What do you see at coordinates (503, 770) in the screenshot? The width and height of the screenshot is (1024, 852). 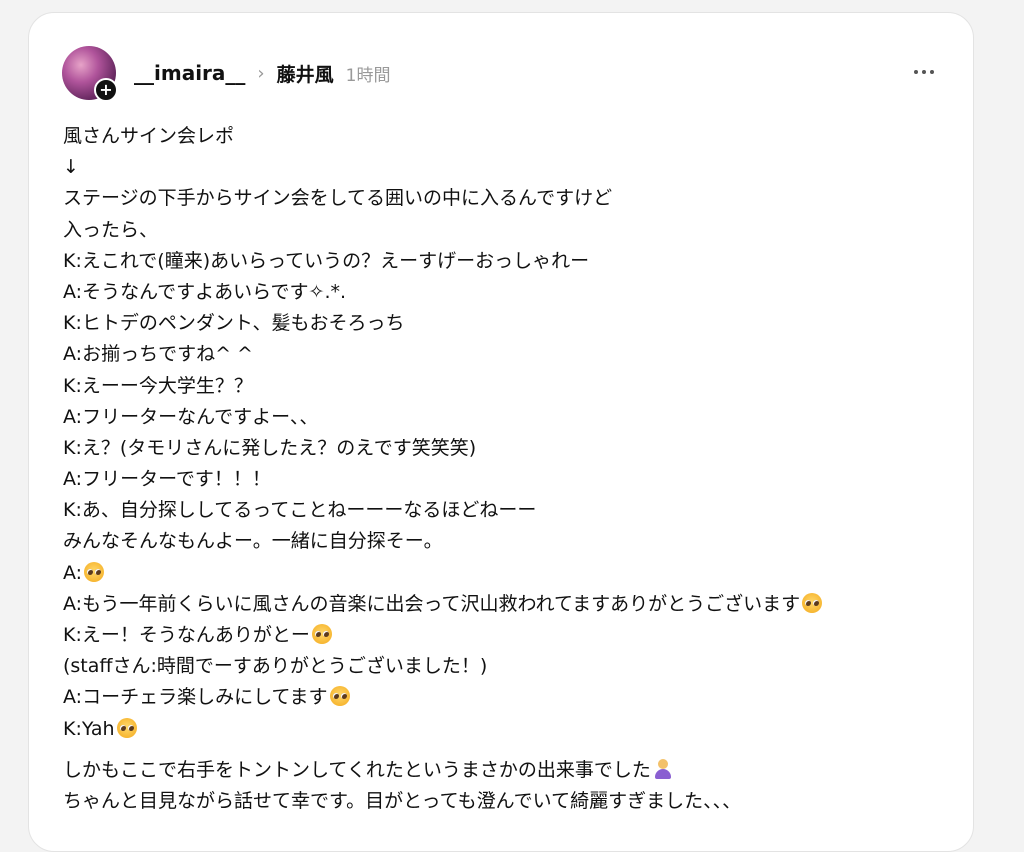 I see `post-line: しかもここで右手をトントンしてくれたというまさかの出来事でした` at bounding box center [503, 770].